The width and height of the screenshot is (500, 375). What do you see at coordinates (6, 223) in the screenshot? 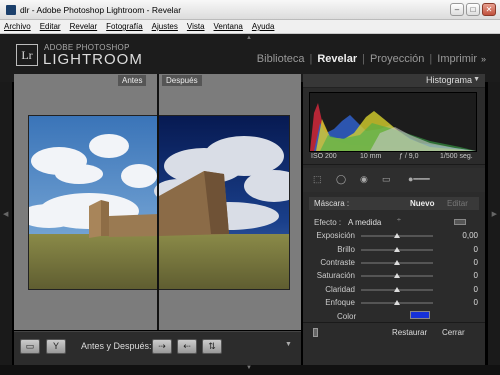
I see `left-panel-edge` at bounding box center [6, 223].